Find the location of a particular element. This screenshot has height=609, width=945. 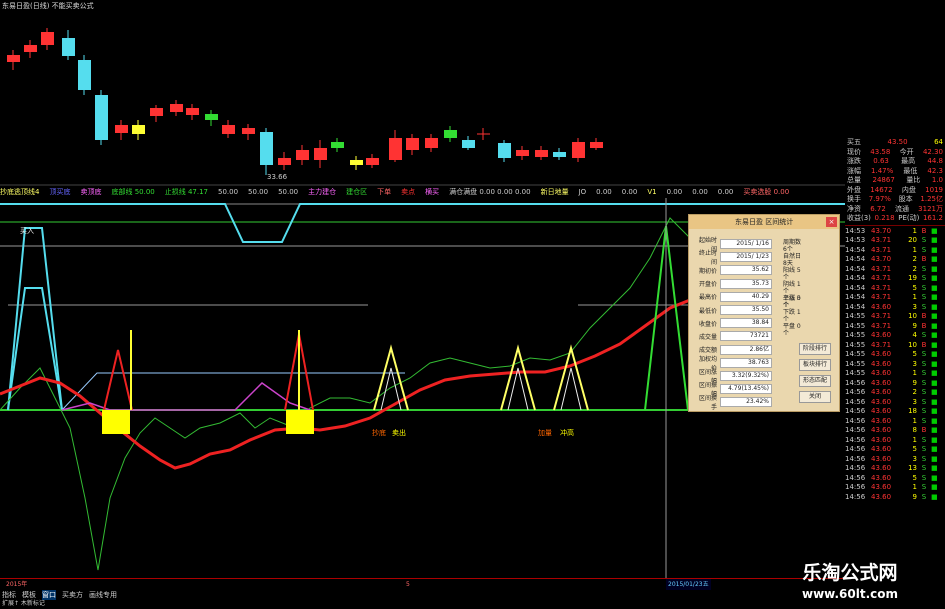

watermark-cn: 乐淘公式网 is located at coordinates (850, 573).